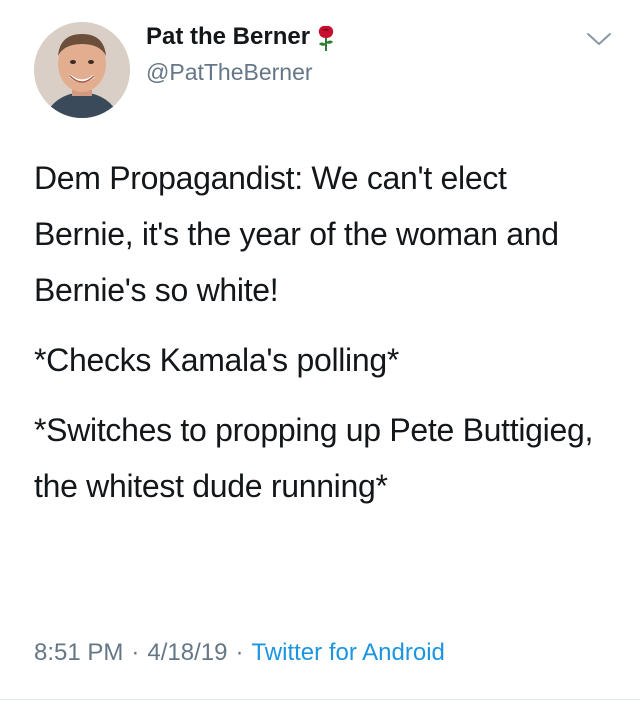 The image size is (640, 705). I want to click on avatar, so click(82, 70).